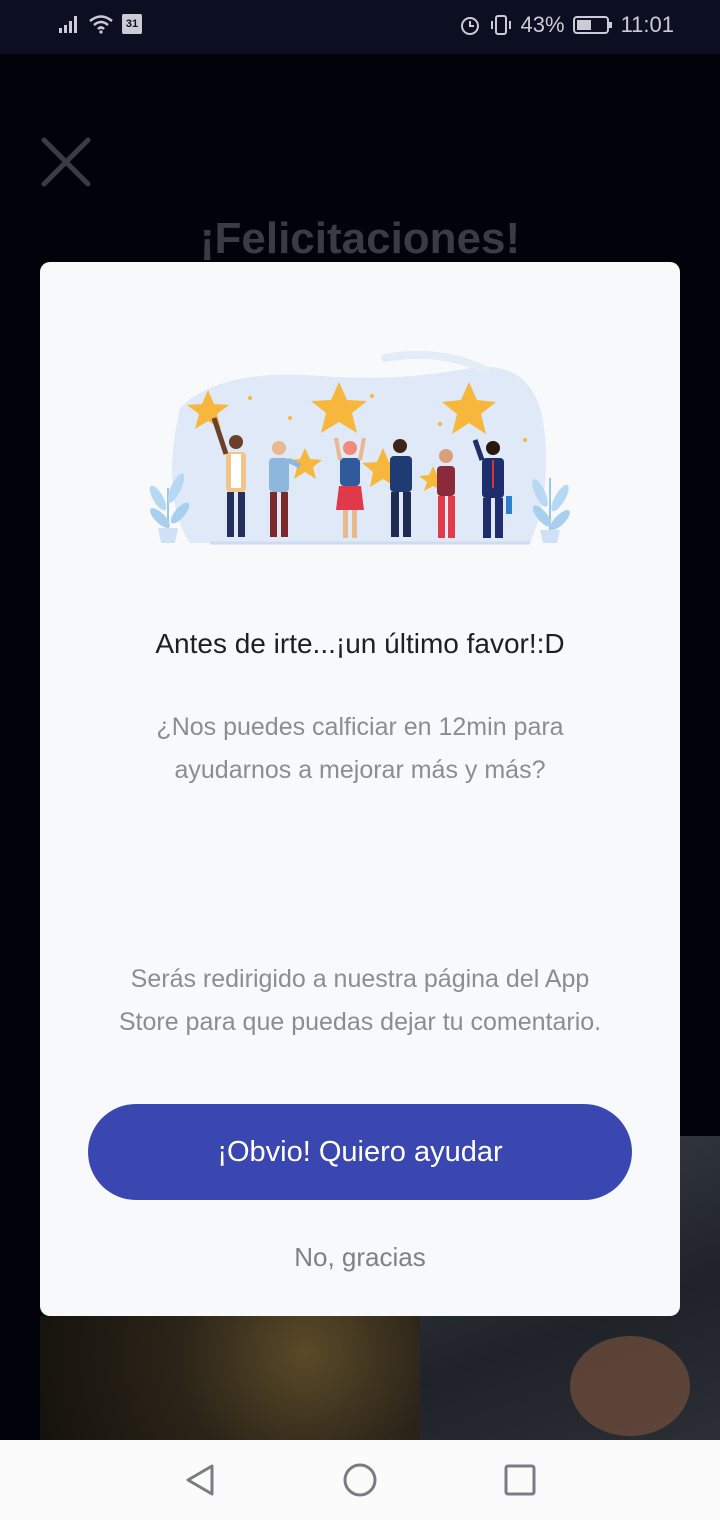 The image size is (720, 1520). What do you see at coordinates (68, 24) in the screenshot?
I see `signal-icon` at bounding box center [68, 24].